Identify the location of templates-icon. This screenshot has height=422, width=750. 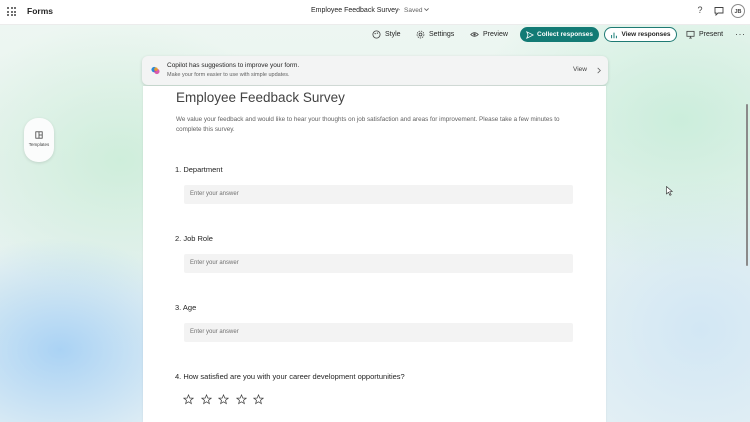
(39, 135).